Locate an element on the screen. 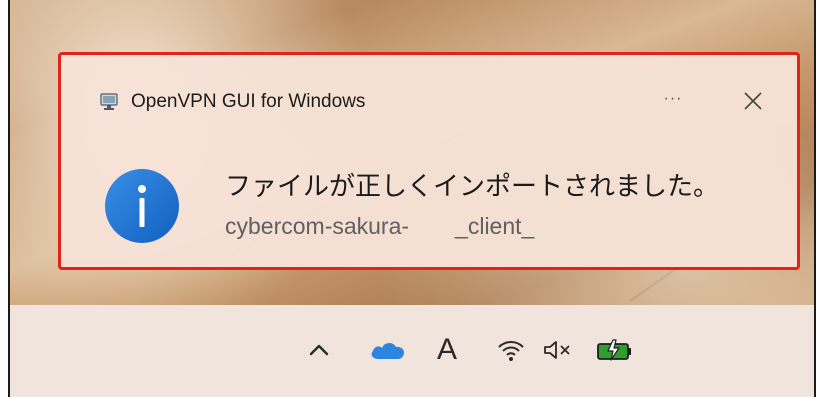 This screenshot has width=822, height=397. info-icon is located at coordinates (142, 206).